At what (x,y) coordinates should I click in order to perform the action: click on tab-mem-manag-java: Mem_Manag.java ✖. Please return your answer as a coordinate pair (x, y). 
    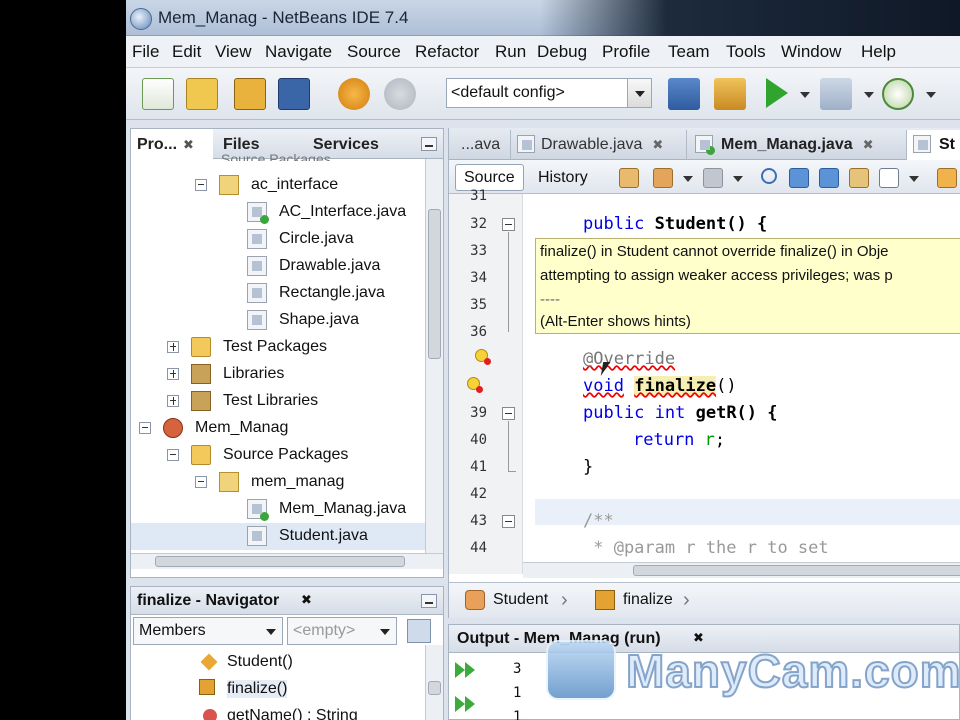
    Looking at the image, I should click on (797, 145).